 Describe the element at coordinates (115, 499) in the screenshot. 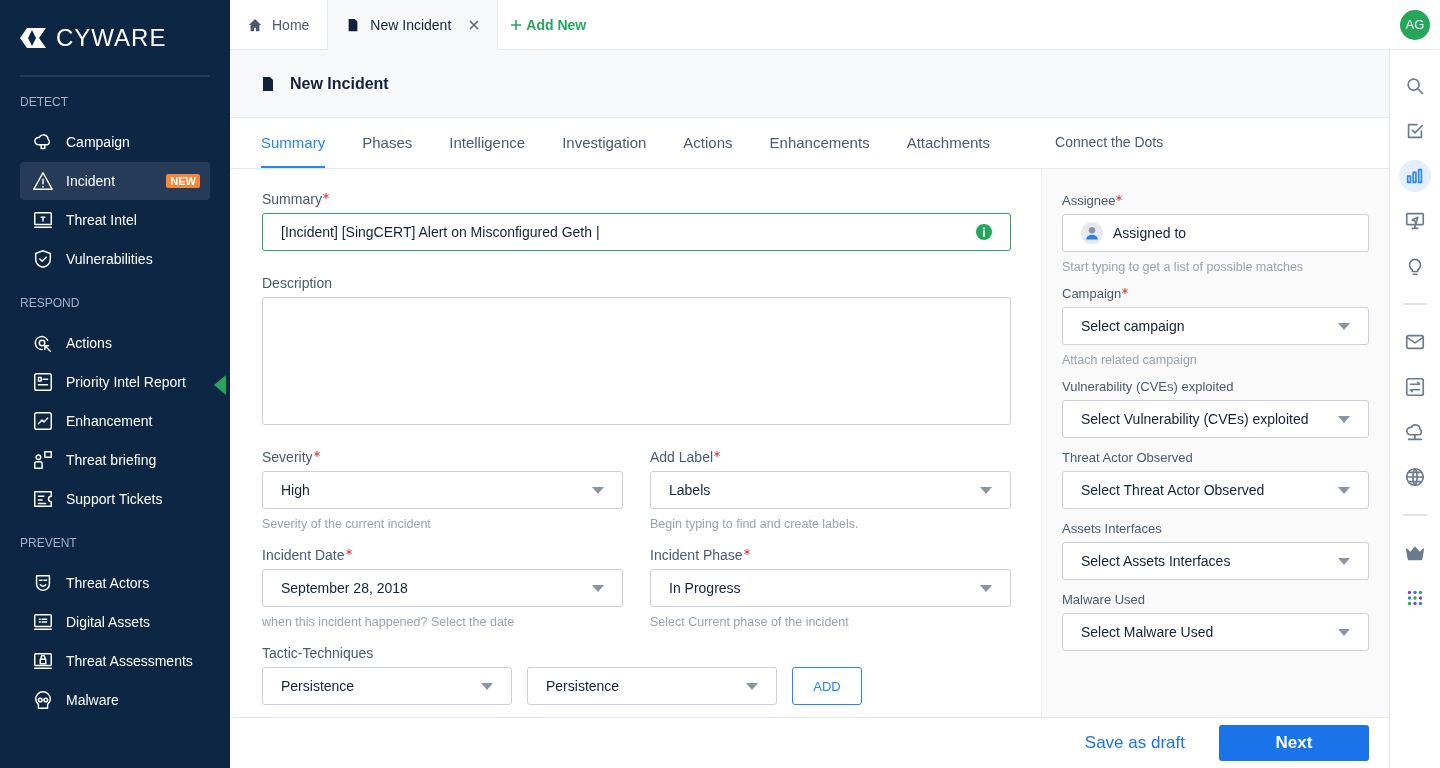

I see `sidebar-item: Support Tickets` at that location.